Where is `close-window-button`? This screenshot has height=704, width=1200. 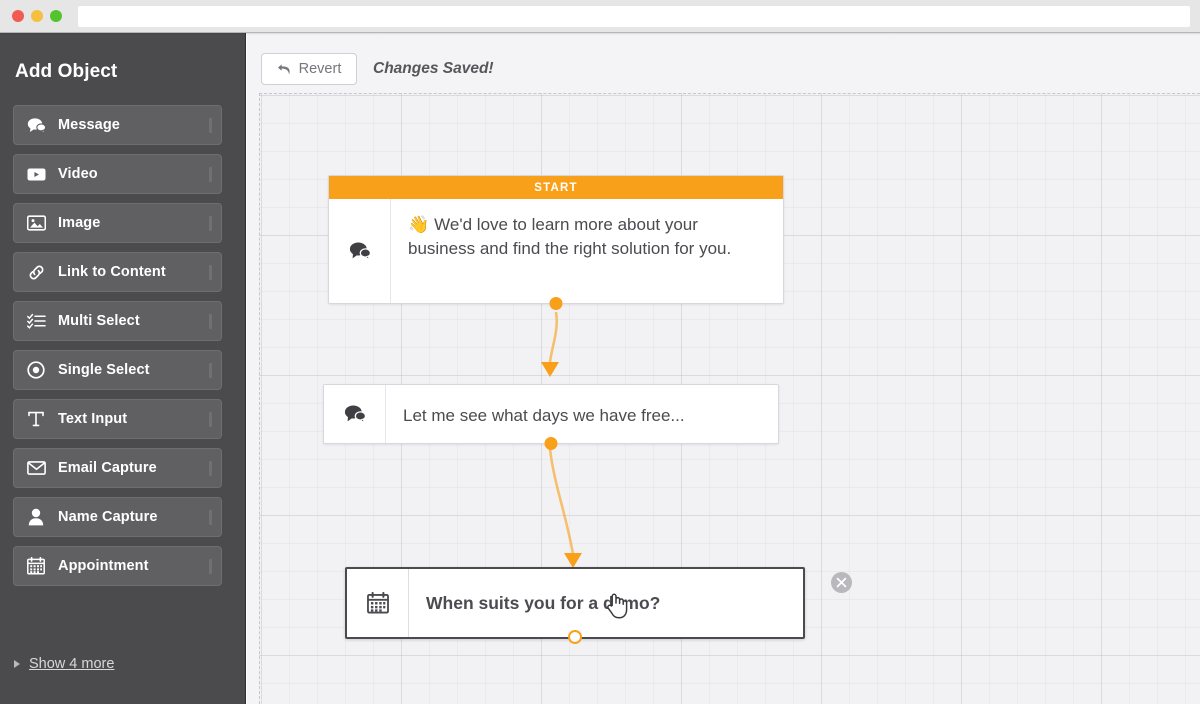
close-window-button is located at coordinates (18, 16).